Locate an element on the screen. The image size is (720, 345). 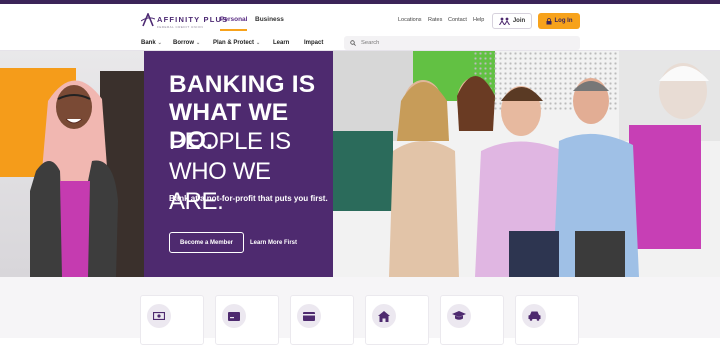
elderly-woman-image is located at coordinates (684, 91).